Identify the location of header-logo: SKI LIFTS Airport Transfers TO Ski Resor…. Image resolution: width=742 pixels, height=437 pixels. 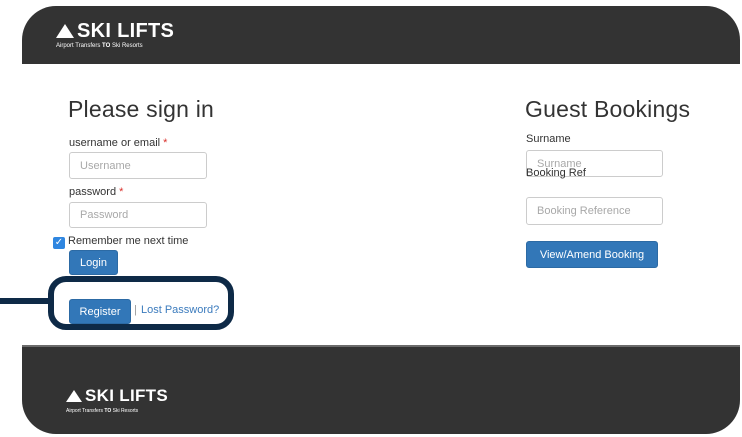
(115, 35).